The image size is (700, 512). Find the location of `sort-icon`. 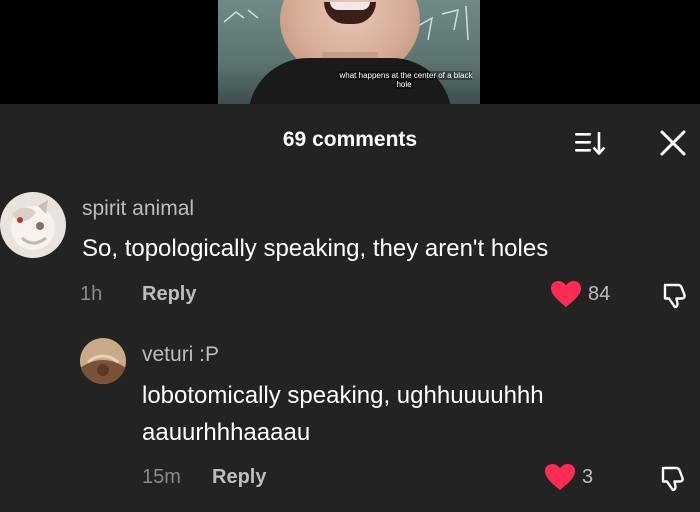

sort-icon is located at coordinates (591, 143).